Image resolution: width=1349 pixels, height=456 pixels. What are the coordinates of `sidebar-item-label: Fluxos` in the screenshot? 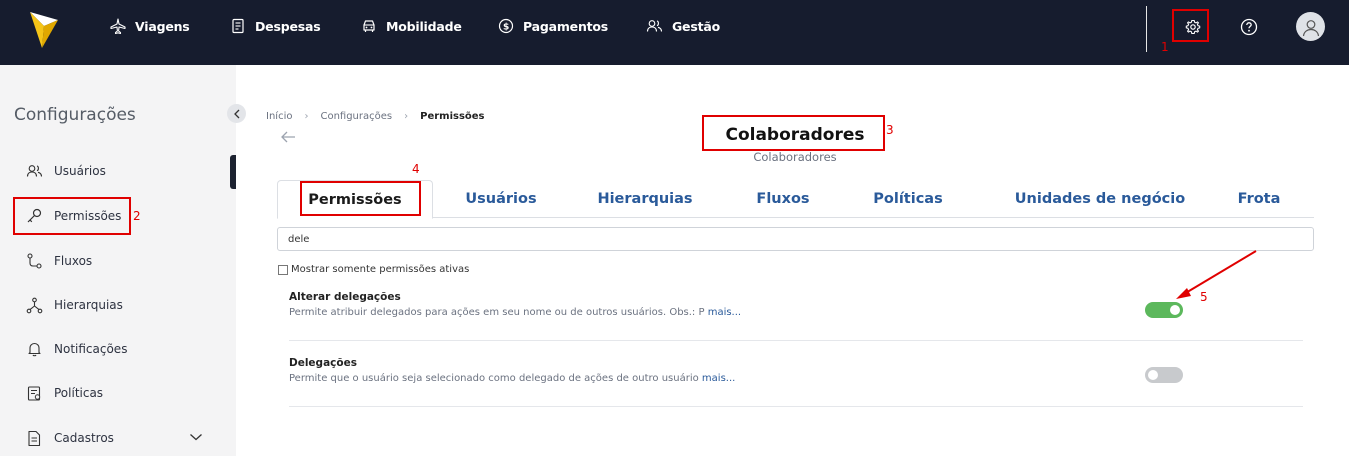 It's located at (73, 261).